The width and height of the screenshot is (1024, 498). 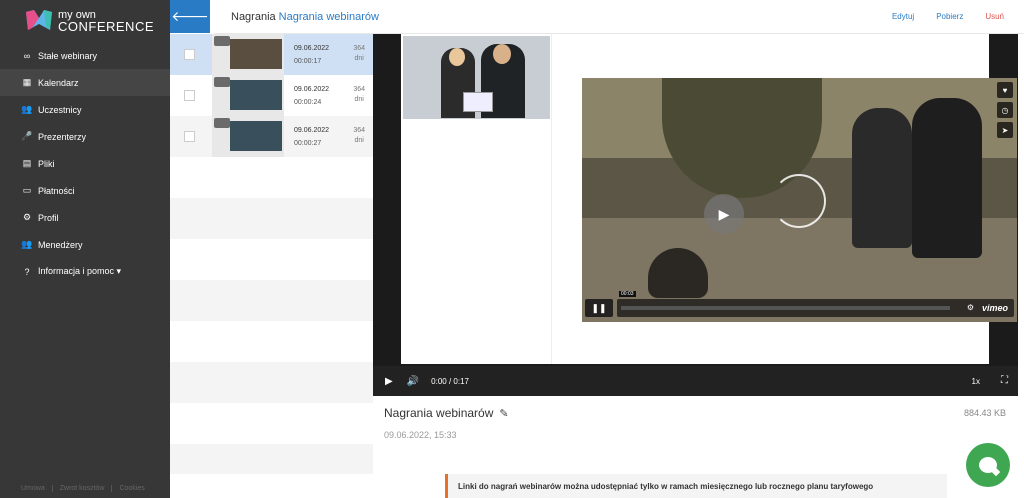 I want to click on player-time: 0:00 / 0:17, so click(x=450, y=381).